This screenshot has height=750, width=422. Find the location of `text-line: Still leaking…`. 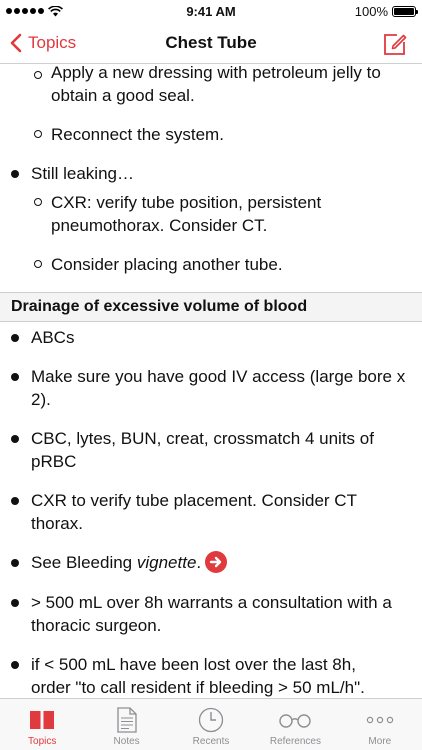

text-line: Still leaking… is located at coordinates (82, 173).